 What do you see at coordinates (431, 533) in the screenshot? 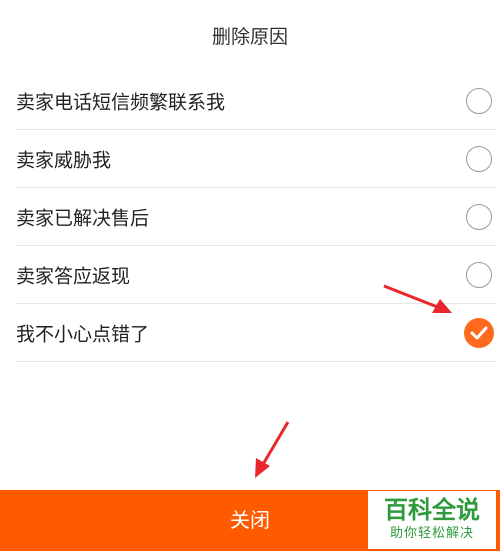
I see `watermark-sub: 助你轻松解决` at bounding box center [431, 533].